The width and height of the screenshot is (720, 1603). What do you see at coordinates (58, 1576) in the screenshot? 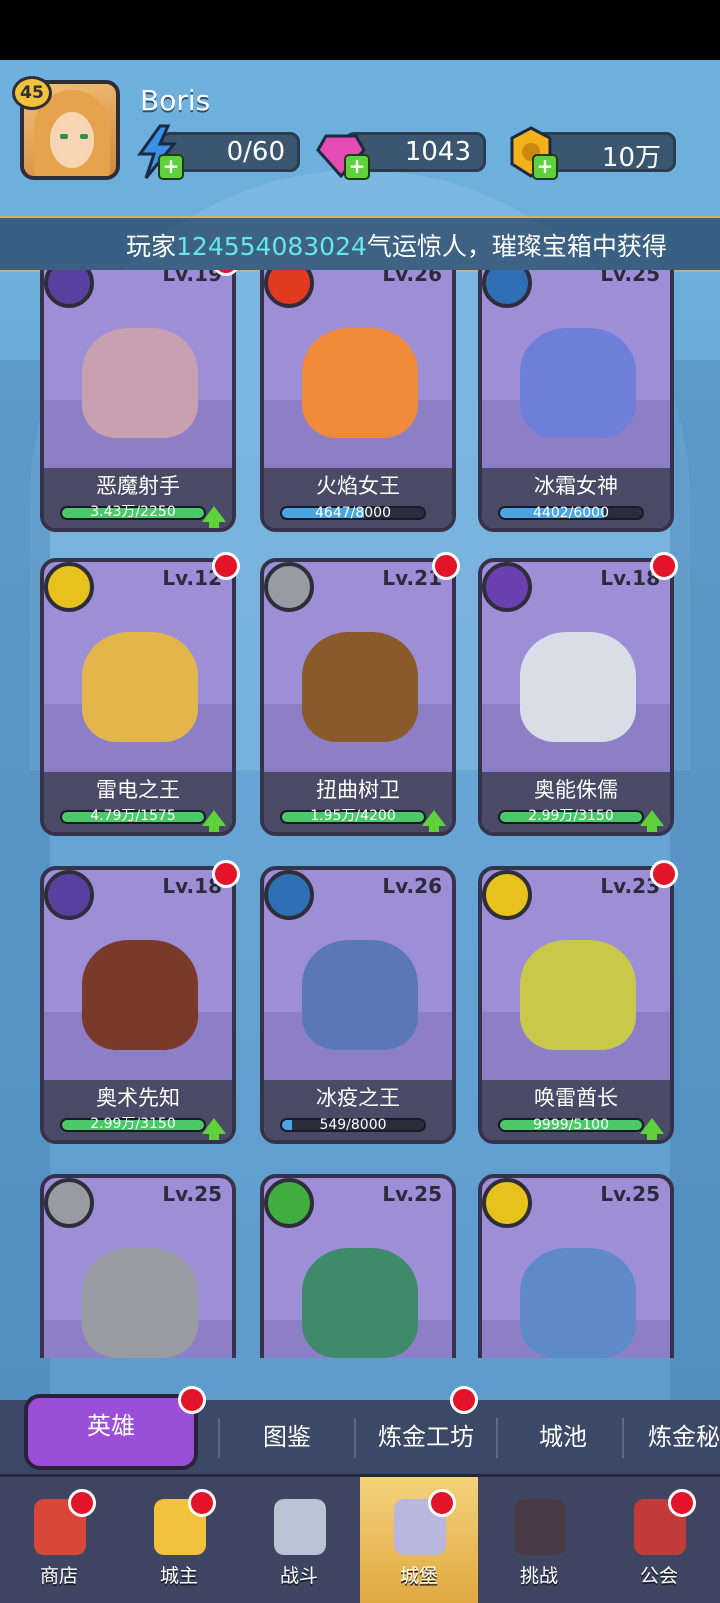
I see `nav-shop-label: 商店` at bounding box center [58, 1576].